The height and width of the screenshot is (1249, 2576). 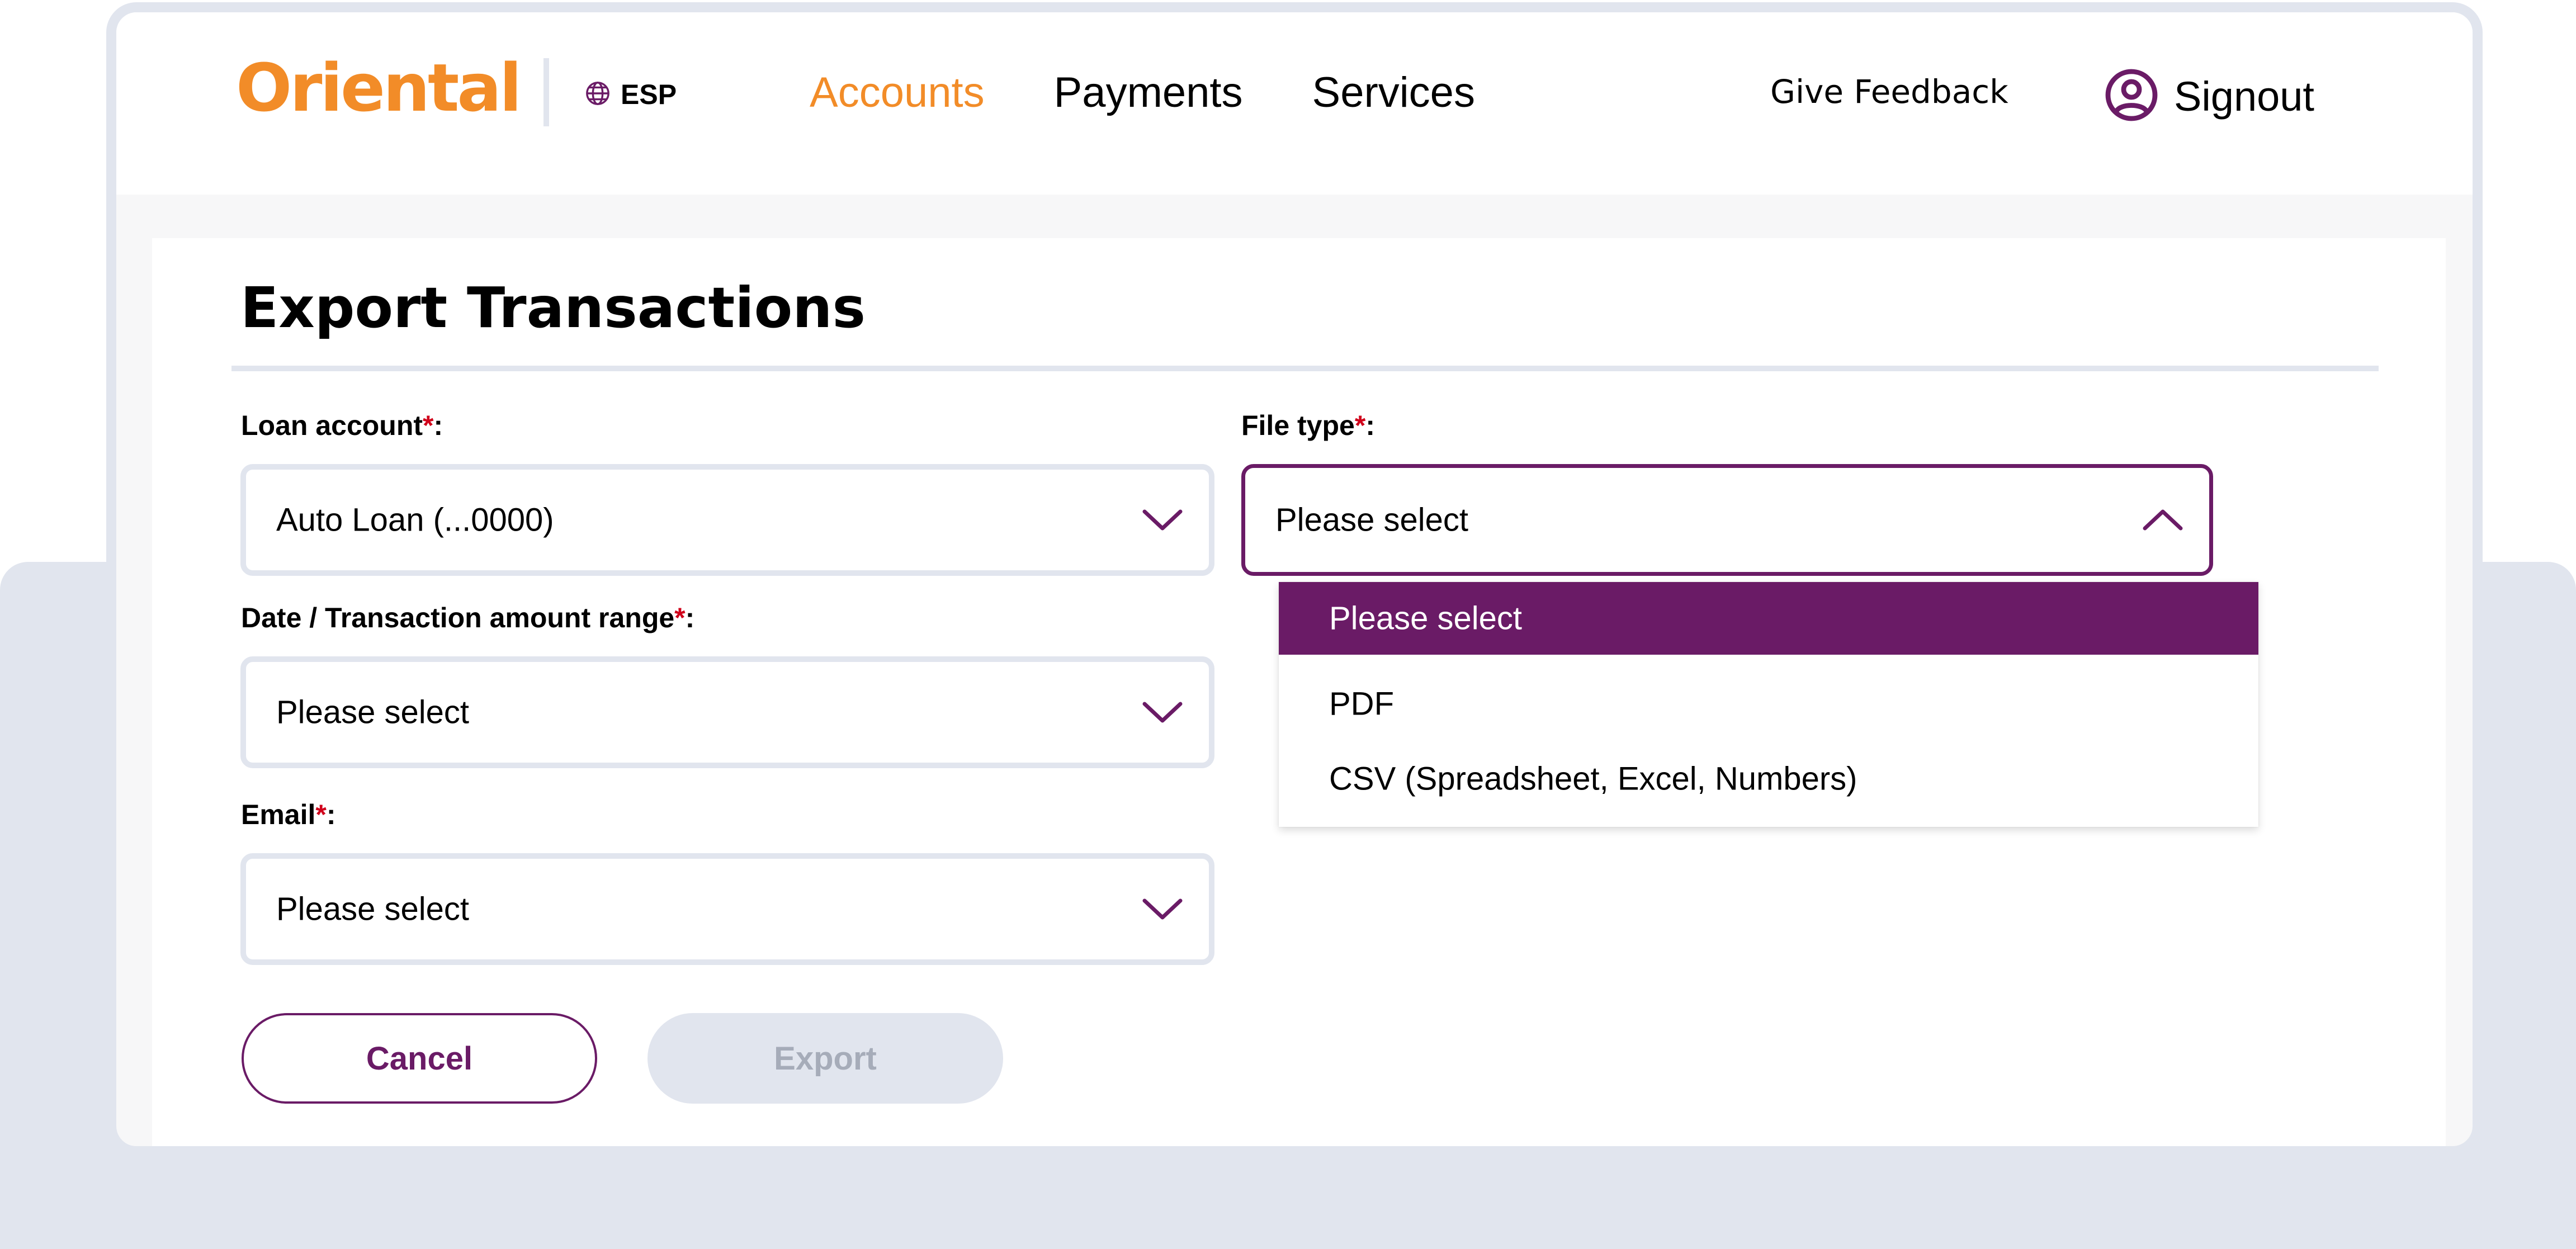 I want to click on globe-icon, so click(x=598, y=95).